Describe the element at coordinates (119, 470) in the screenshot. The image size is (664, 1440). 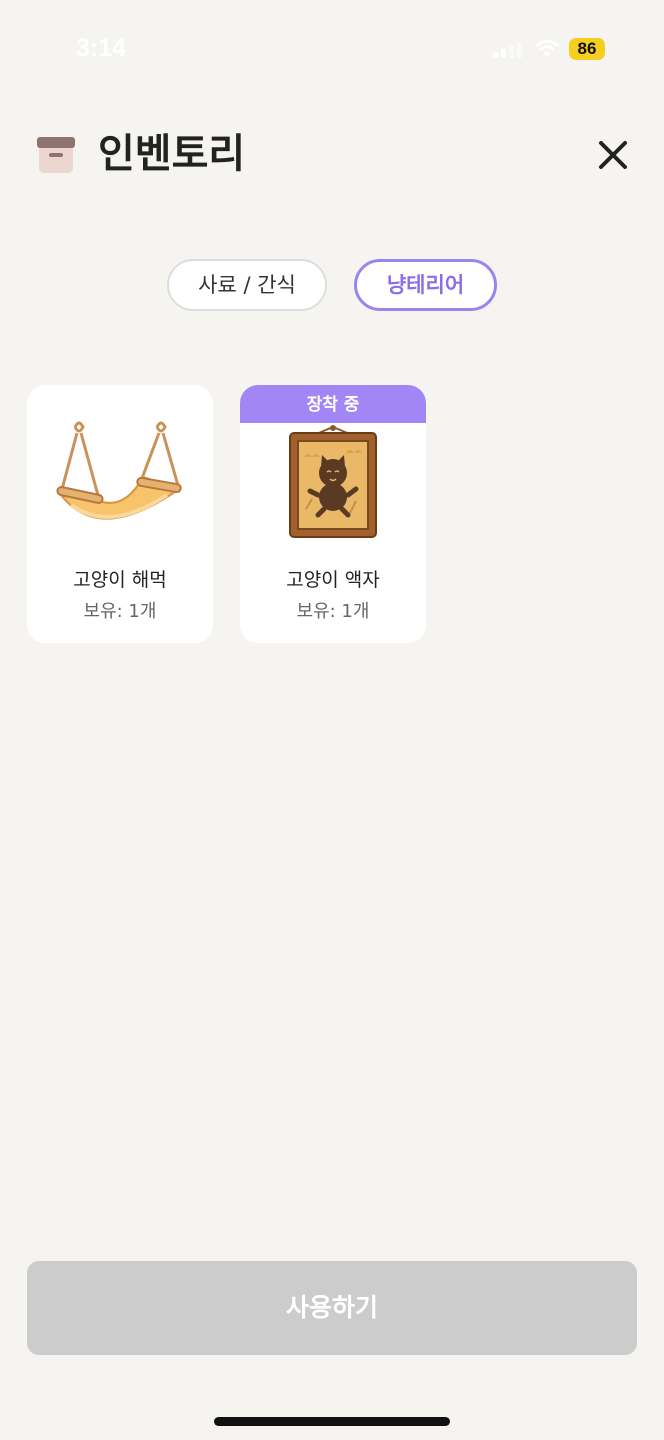
I see `hammock-icon` at that location.